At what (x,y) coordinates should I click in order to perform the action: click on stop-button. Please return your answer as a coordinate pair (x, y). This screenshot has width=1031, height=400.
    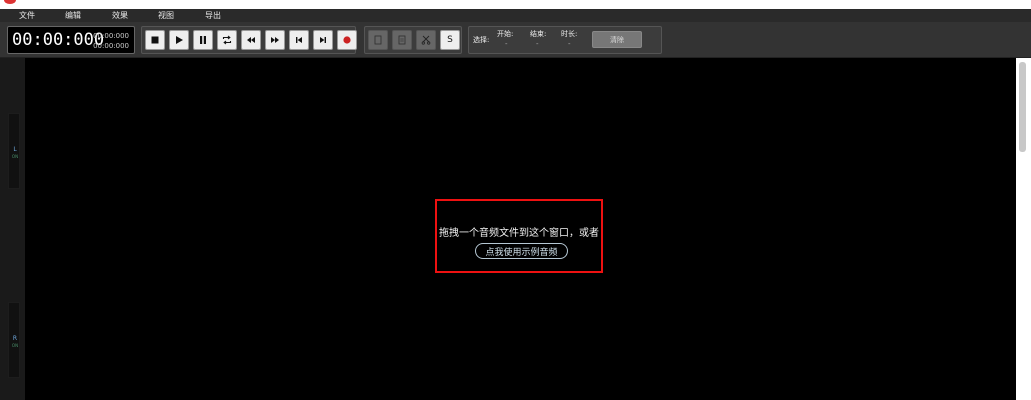
    Looking at the image, I should click on (155, 40).